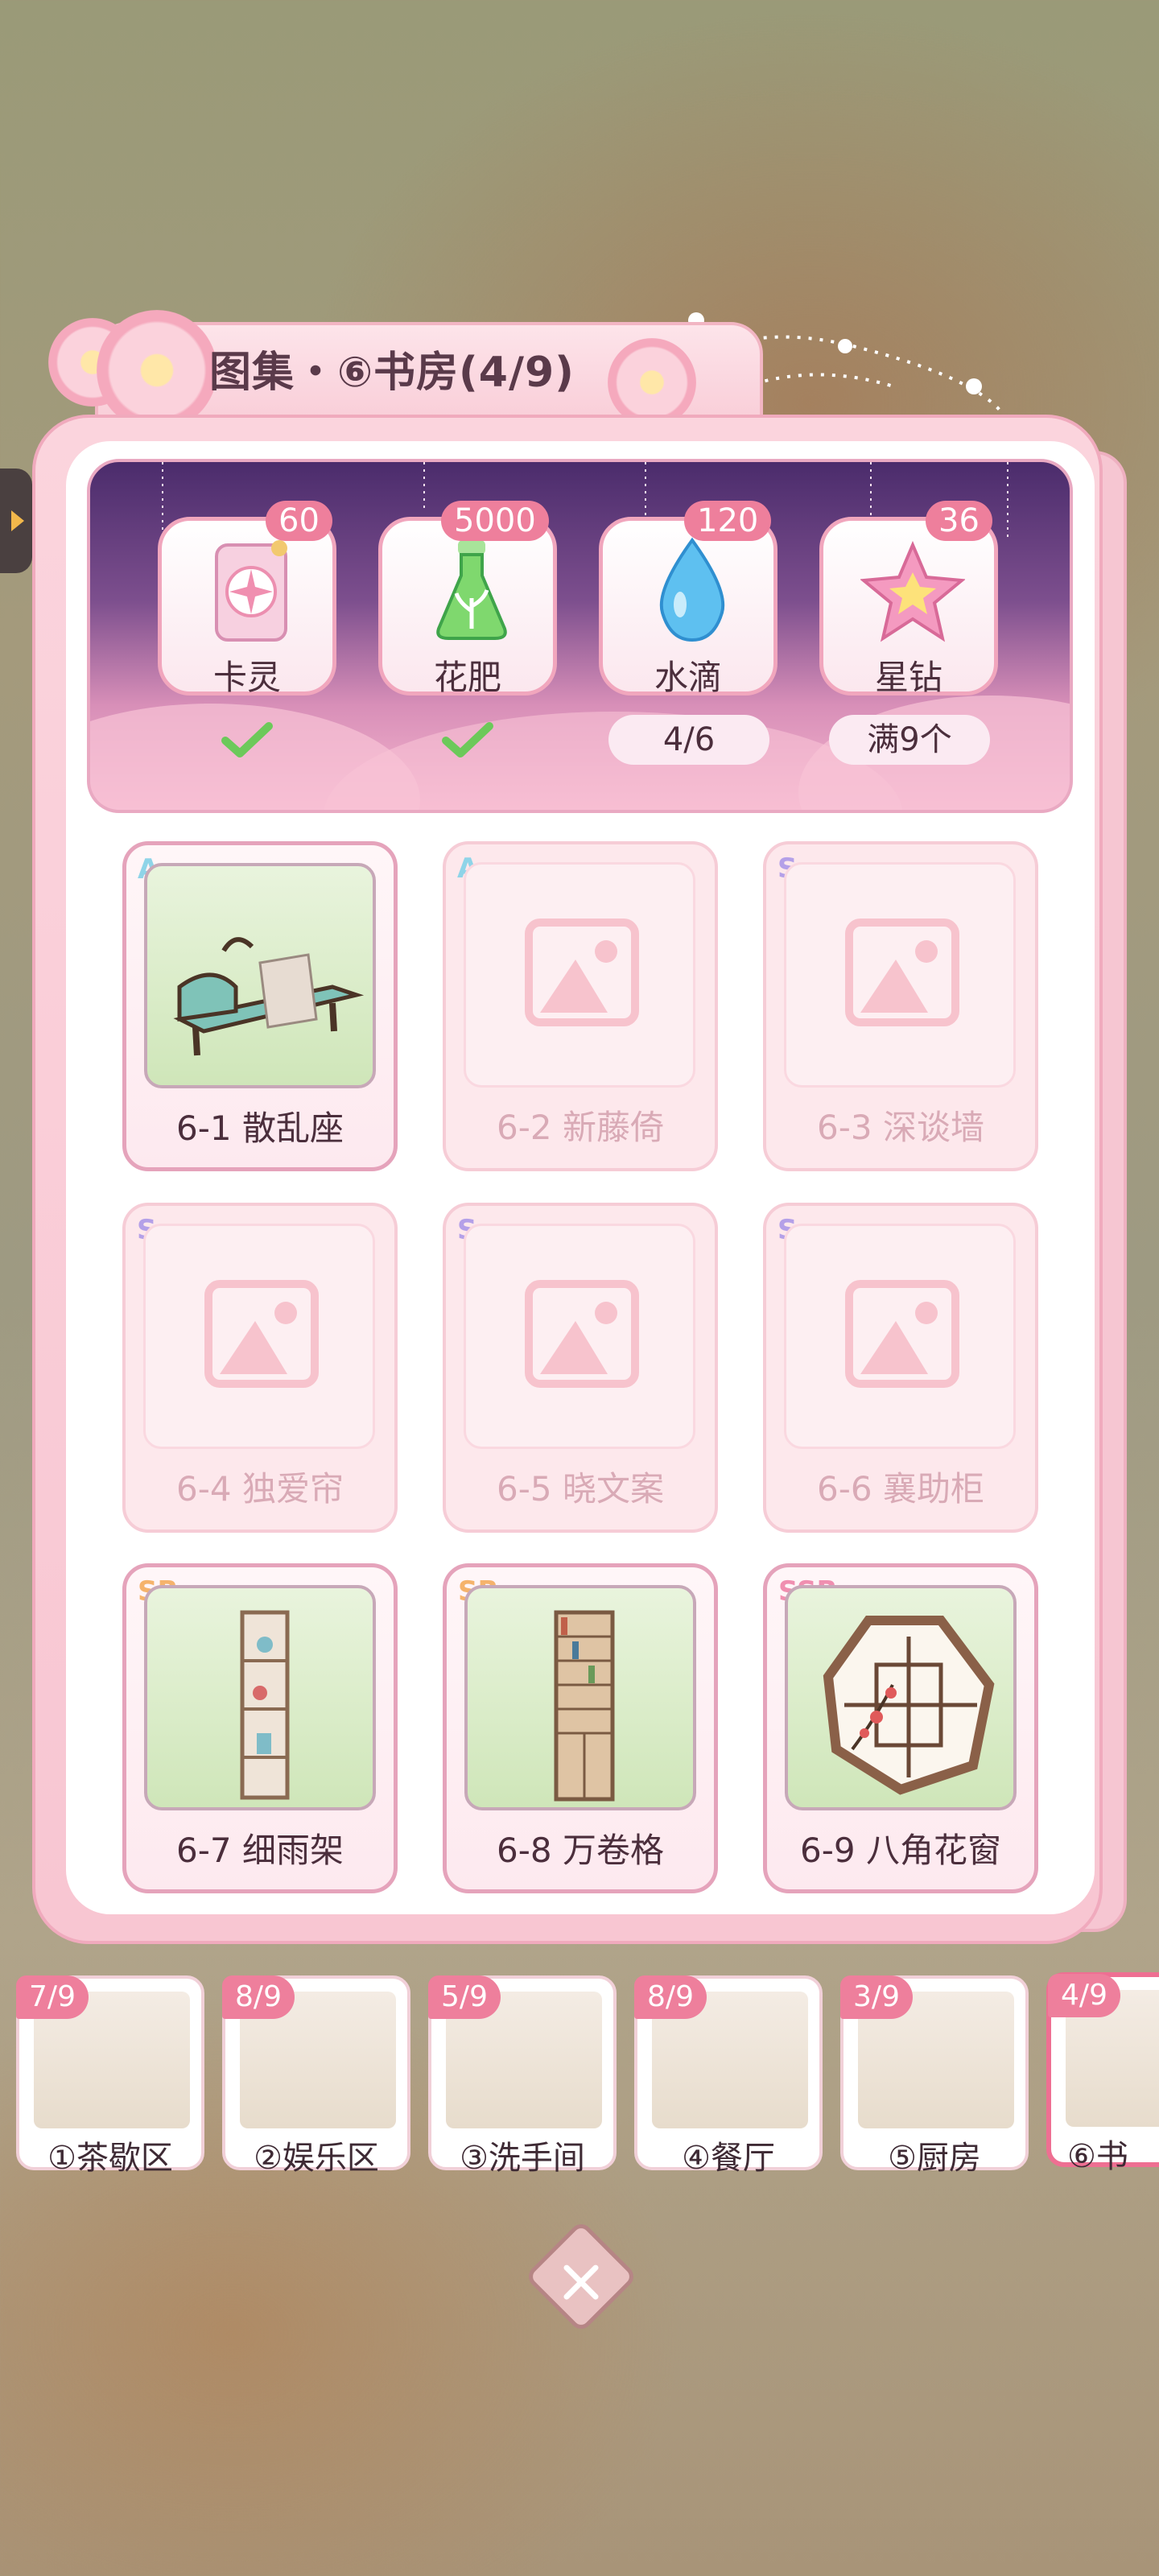 The image size is (1159, 2576). I want to click on tab-washroom: 5/9 ③洗手间, so click(522, 2076).